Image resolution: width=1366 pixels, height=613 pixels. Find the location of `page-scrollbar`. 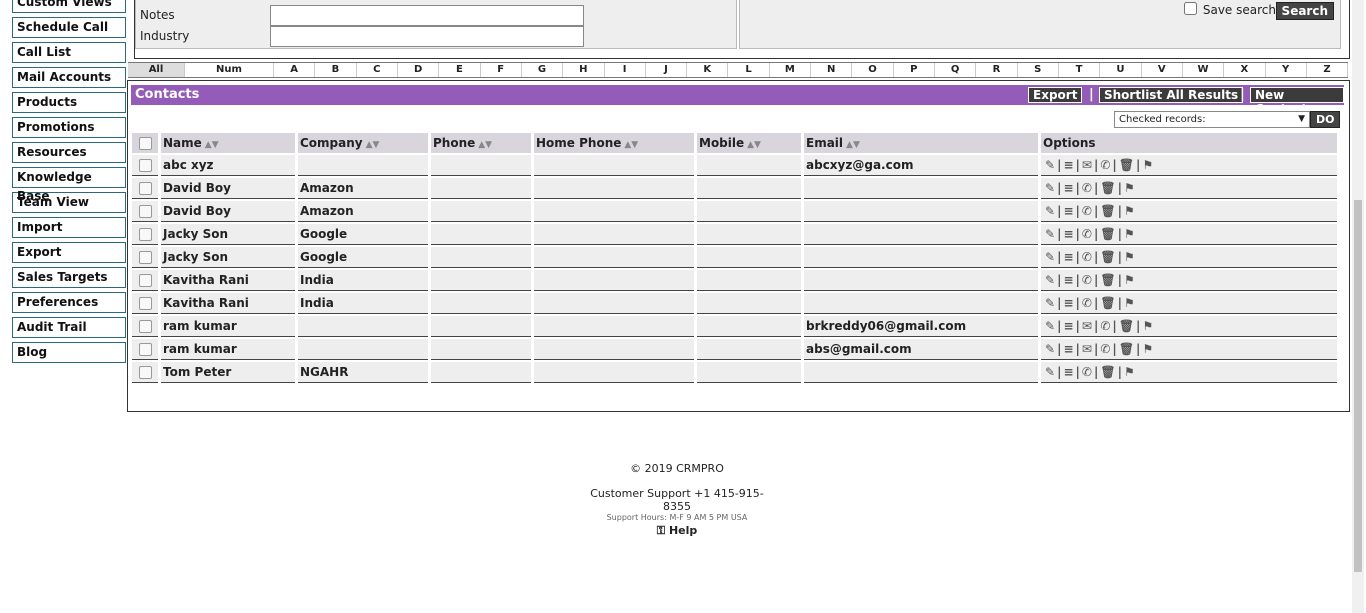

page-scrollbar is located at coordinates (1358, 306).